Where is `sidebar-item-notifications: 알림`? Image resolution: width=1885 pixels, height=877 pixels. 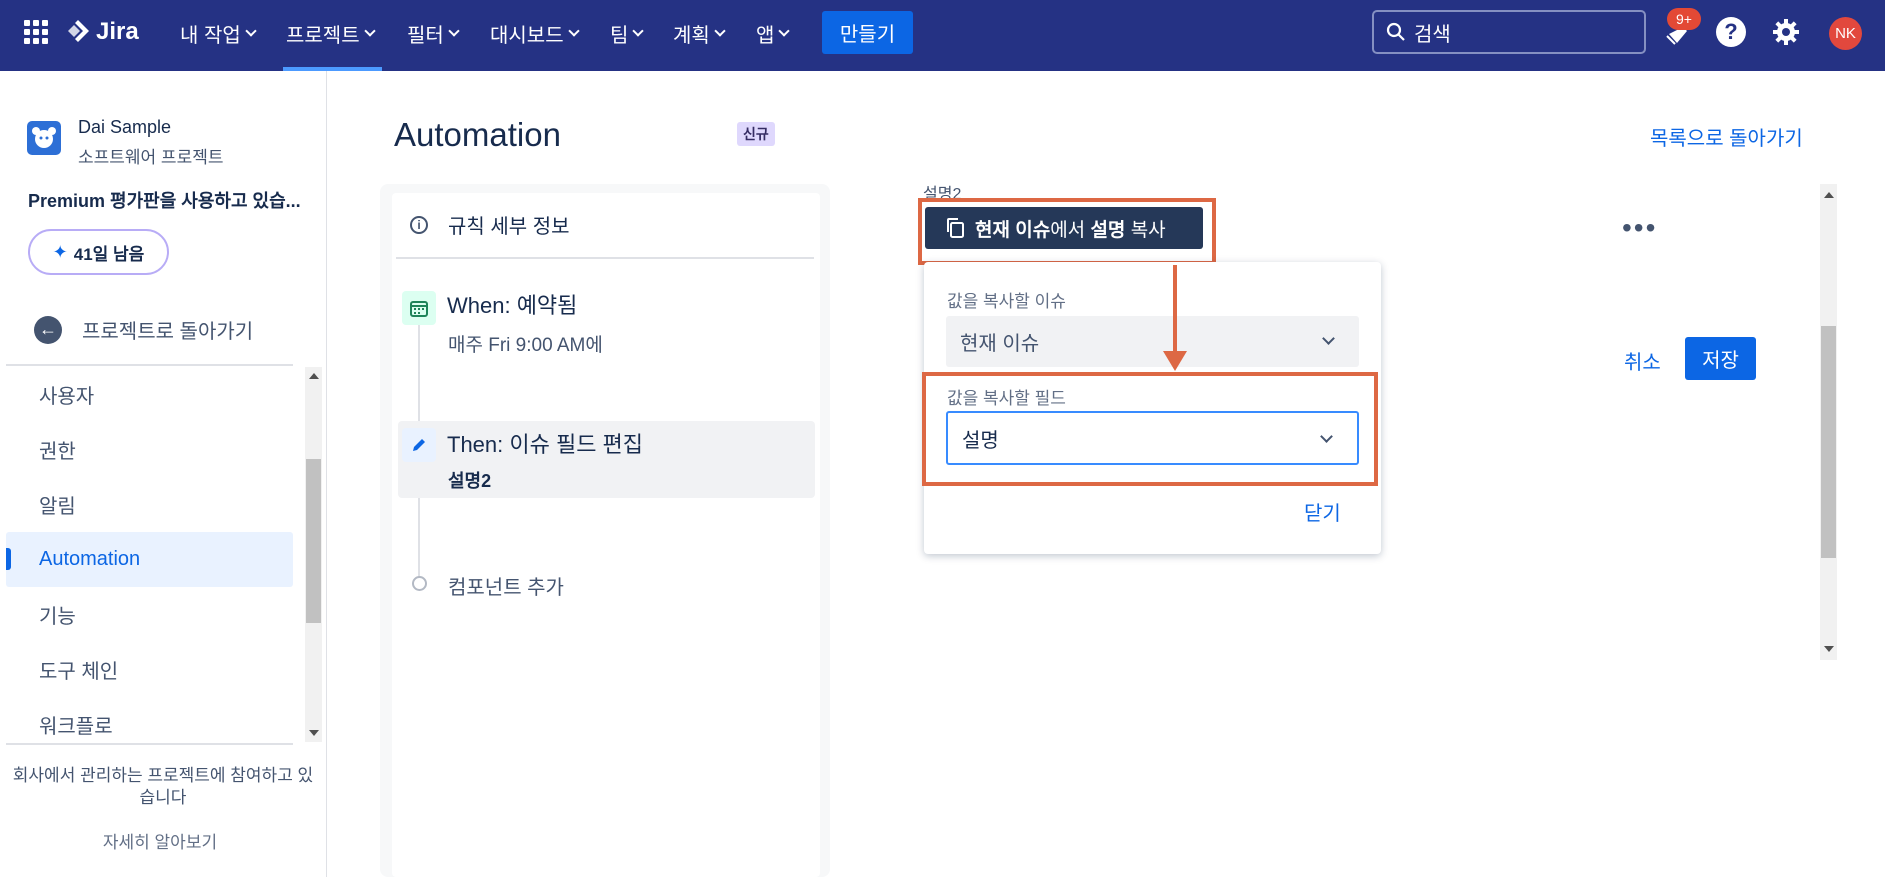
sidebar-item-notifications: 알림 is located at coordinates (149, 504).